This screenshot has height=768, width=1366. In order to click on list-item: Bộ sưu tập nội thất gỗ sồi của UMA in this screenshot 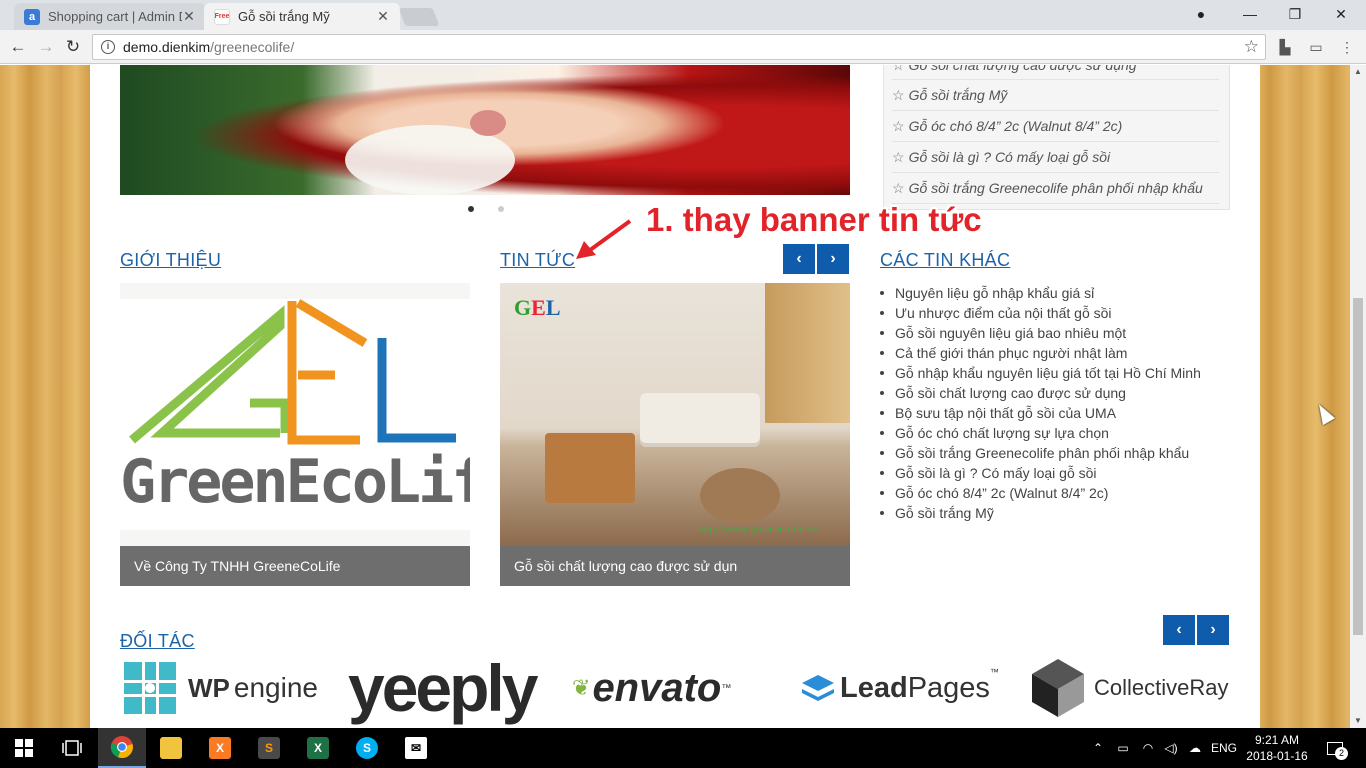, I will do `click(1040, 413)`.